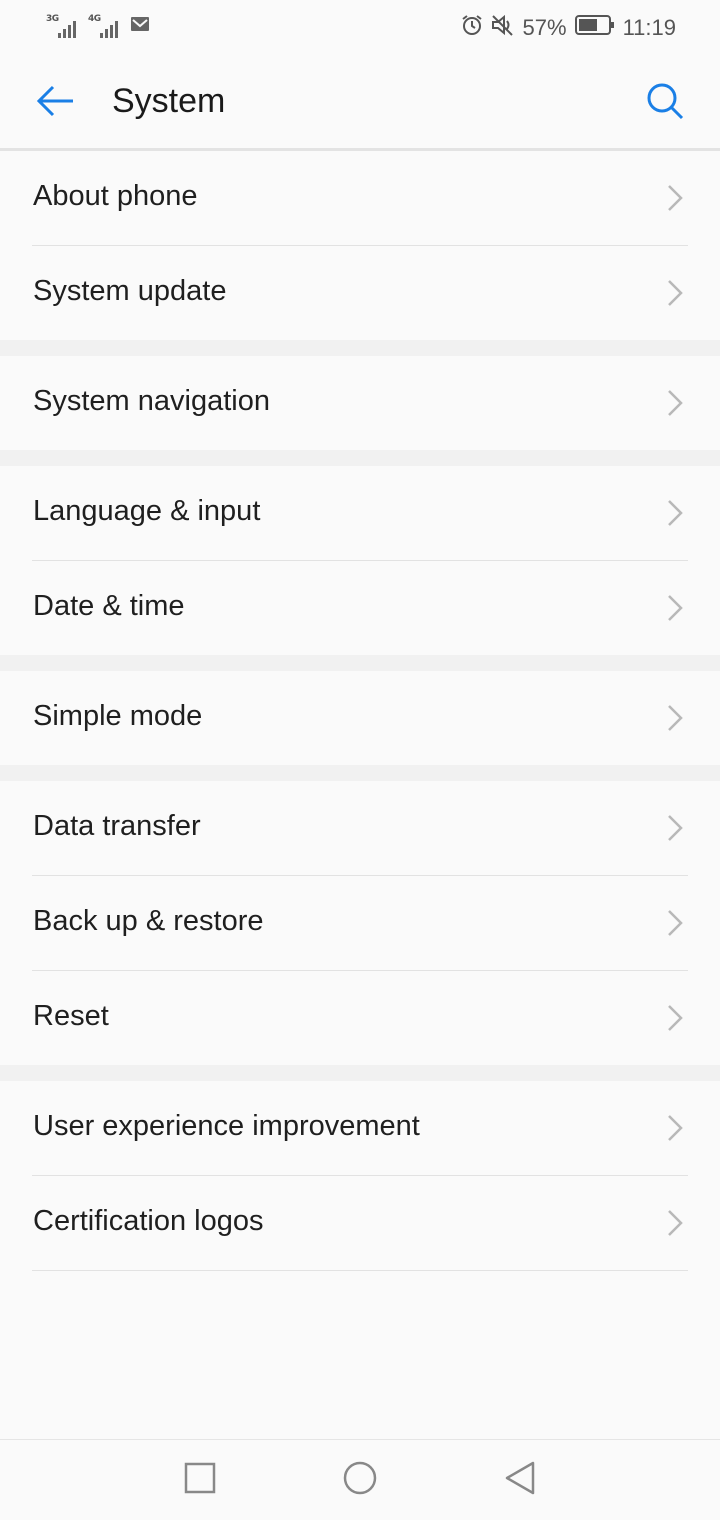 This screenshot has height=1520, width=720. Describe the element at coordinates (544, 27) in the screenshot. I see `battery-percent: 57%` at that location.